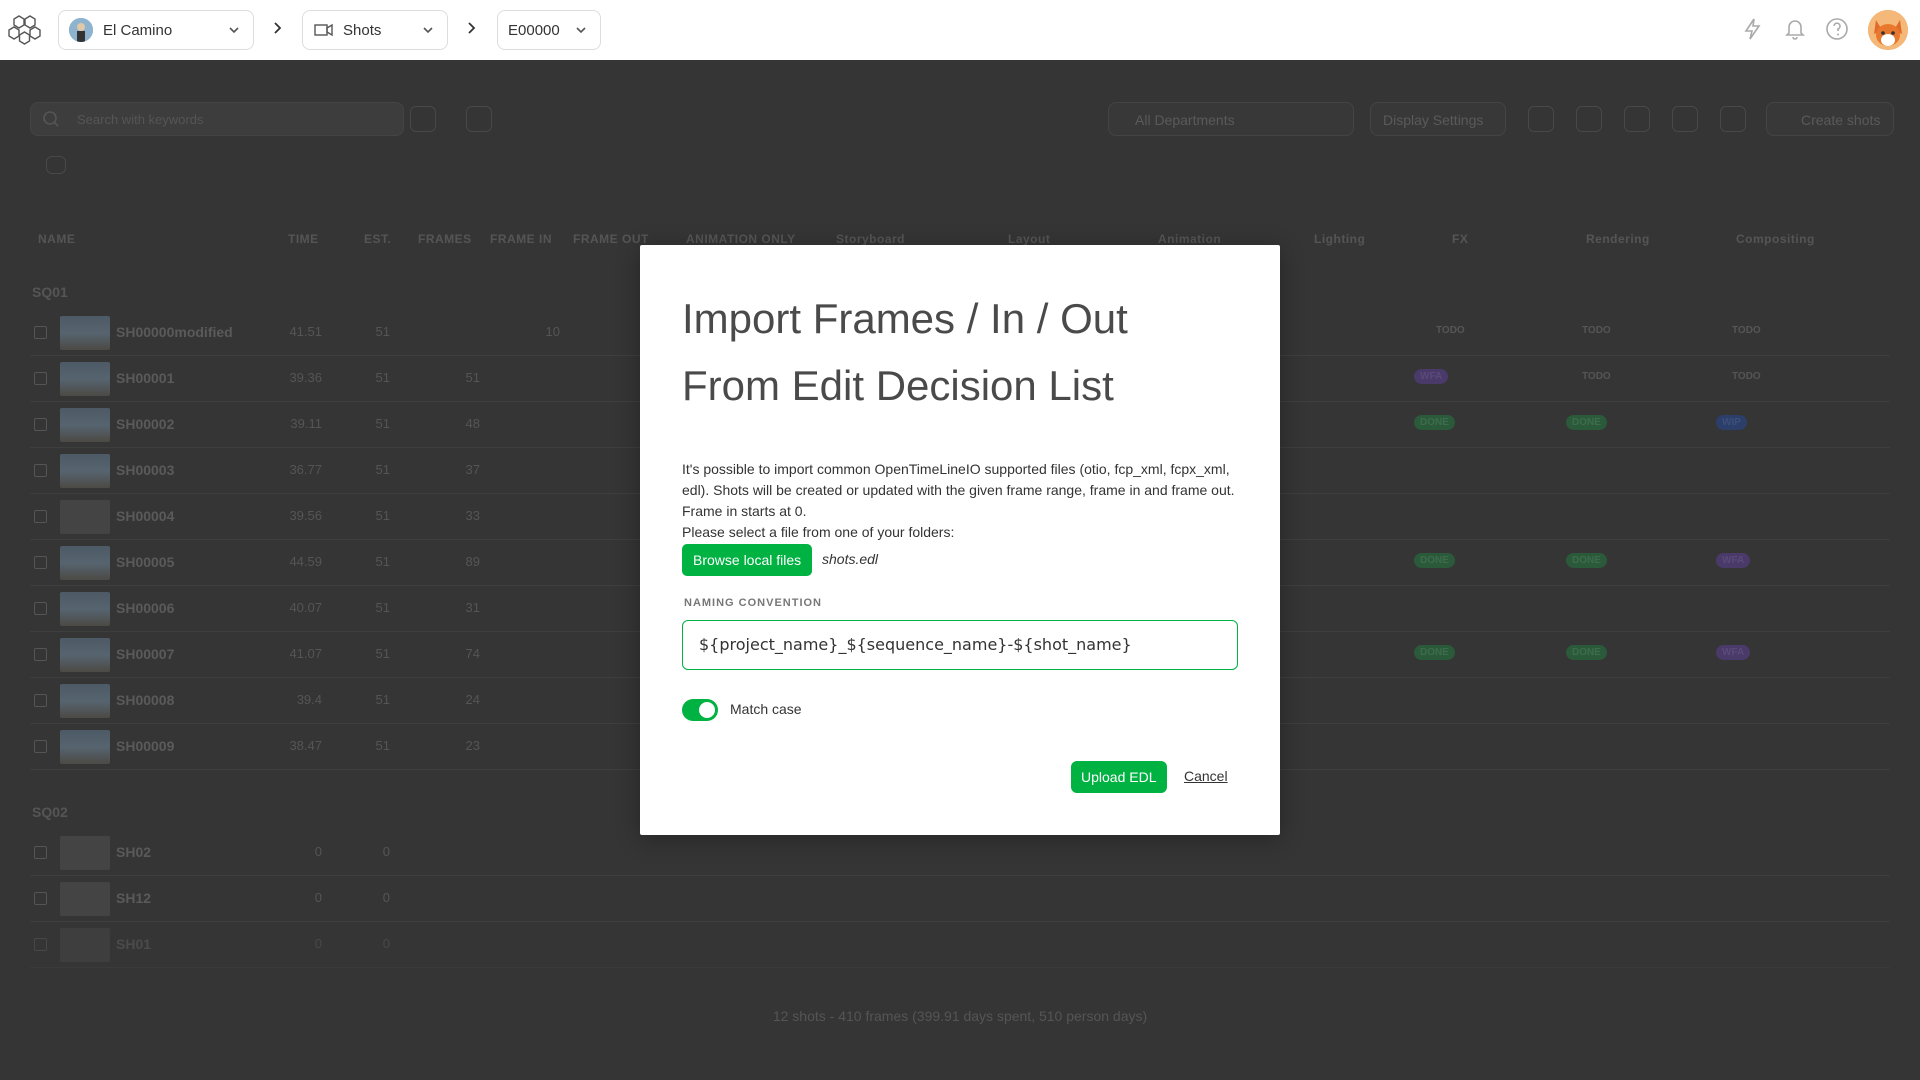  Describe the element at coordinates (145, 608) in the screenshot. I see `shot-name: SH00006` at that location.